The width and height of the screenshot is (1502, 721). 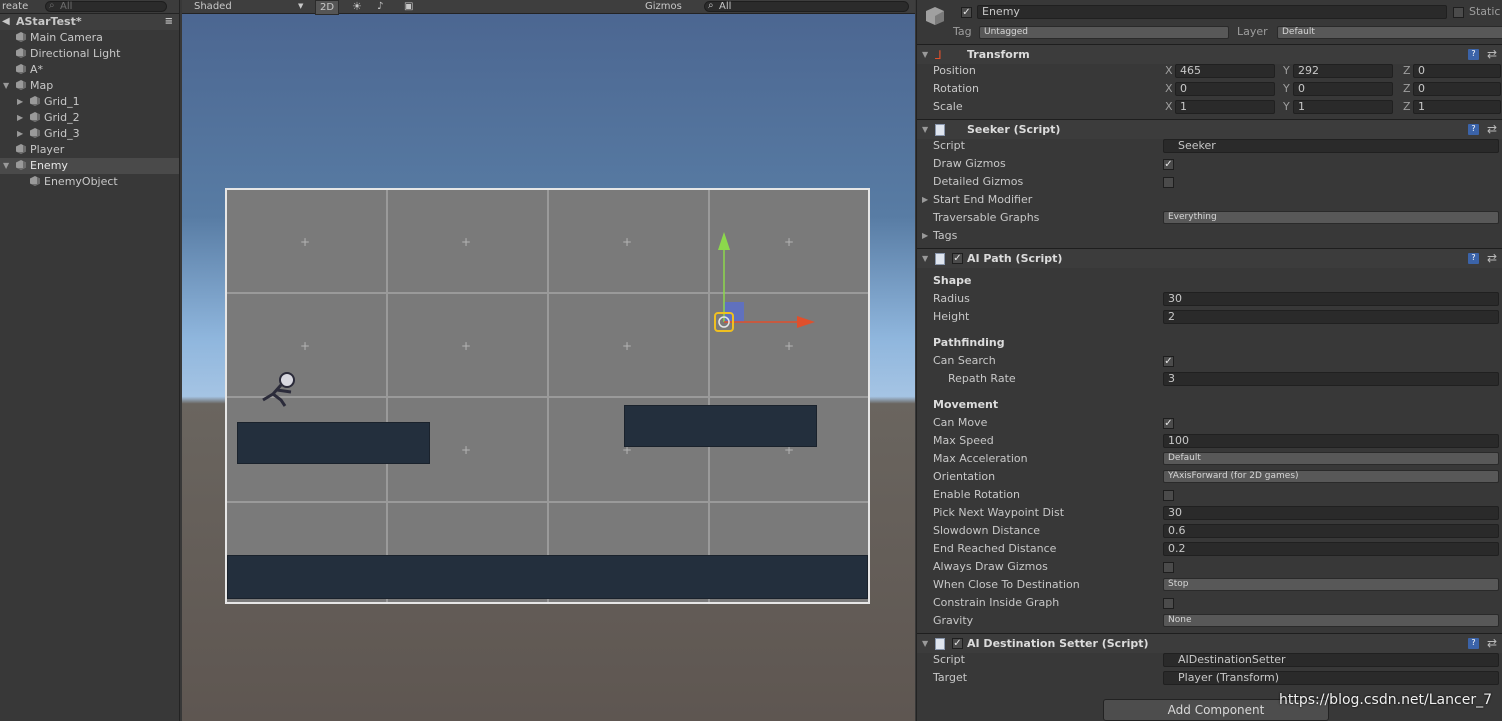 I want to click on draw-gizmos-checkbox: ✓, so click(x=1168, y=164).